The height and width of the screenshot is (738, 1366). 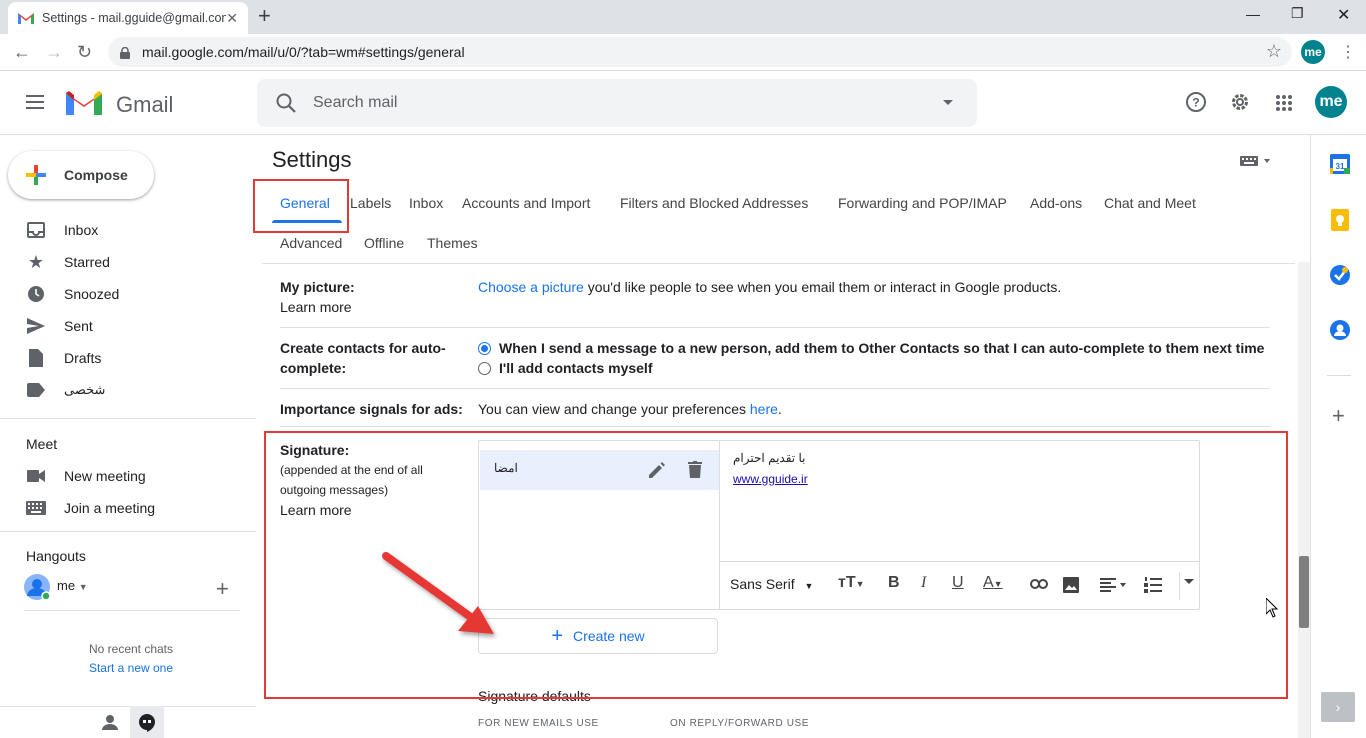 What do you see at coordinates (1056, 203) in the screenshot?
I see `tab-add-ons: Add-ons` at bounding box center [1056, 203].